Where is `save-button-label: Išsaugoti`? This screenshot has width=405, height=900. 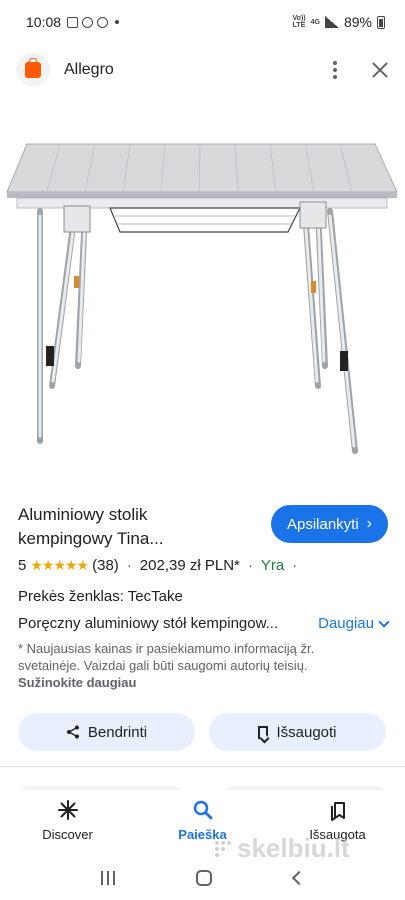
save-button-label: Išsaugoti is located at coordinates (306, 732).